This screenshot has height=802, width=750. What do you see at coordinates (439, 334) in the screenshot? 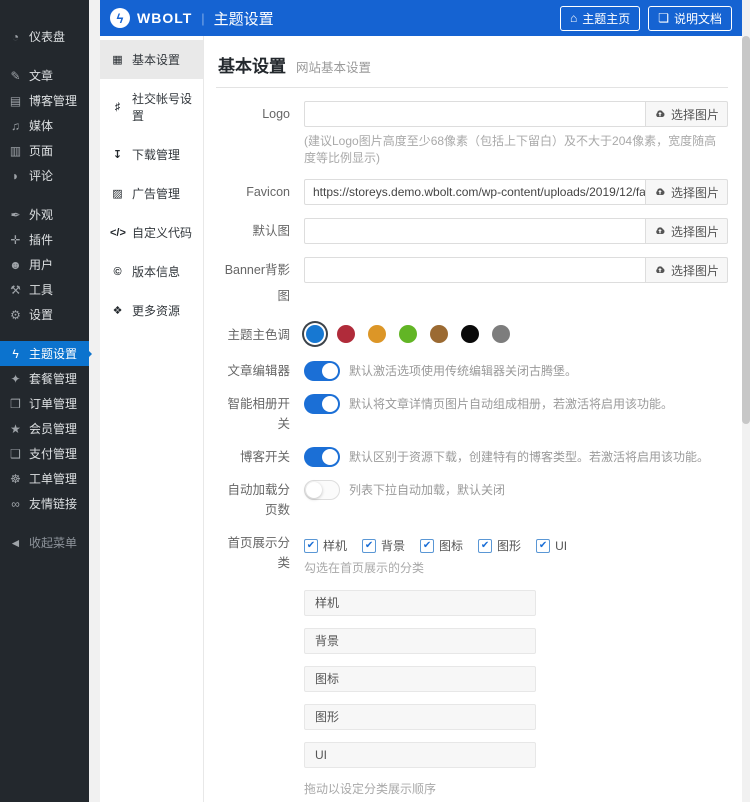
I see `color-swatch-brown` at bounding box center [439, 334].